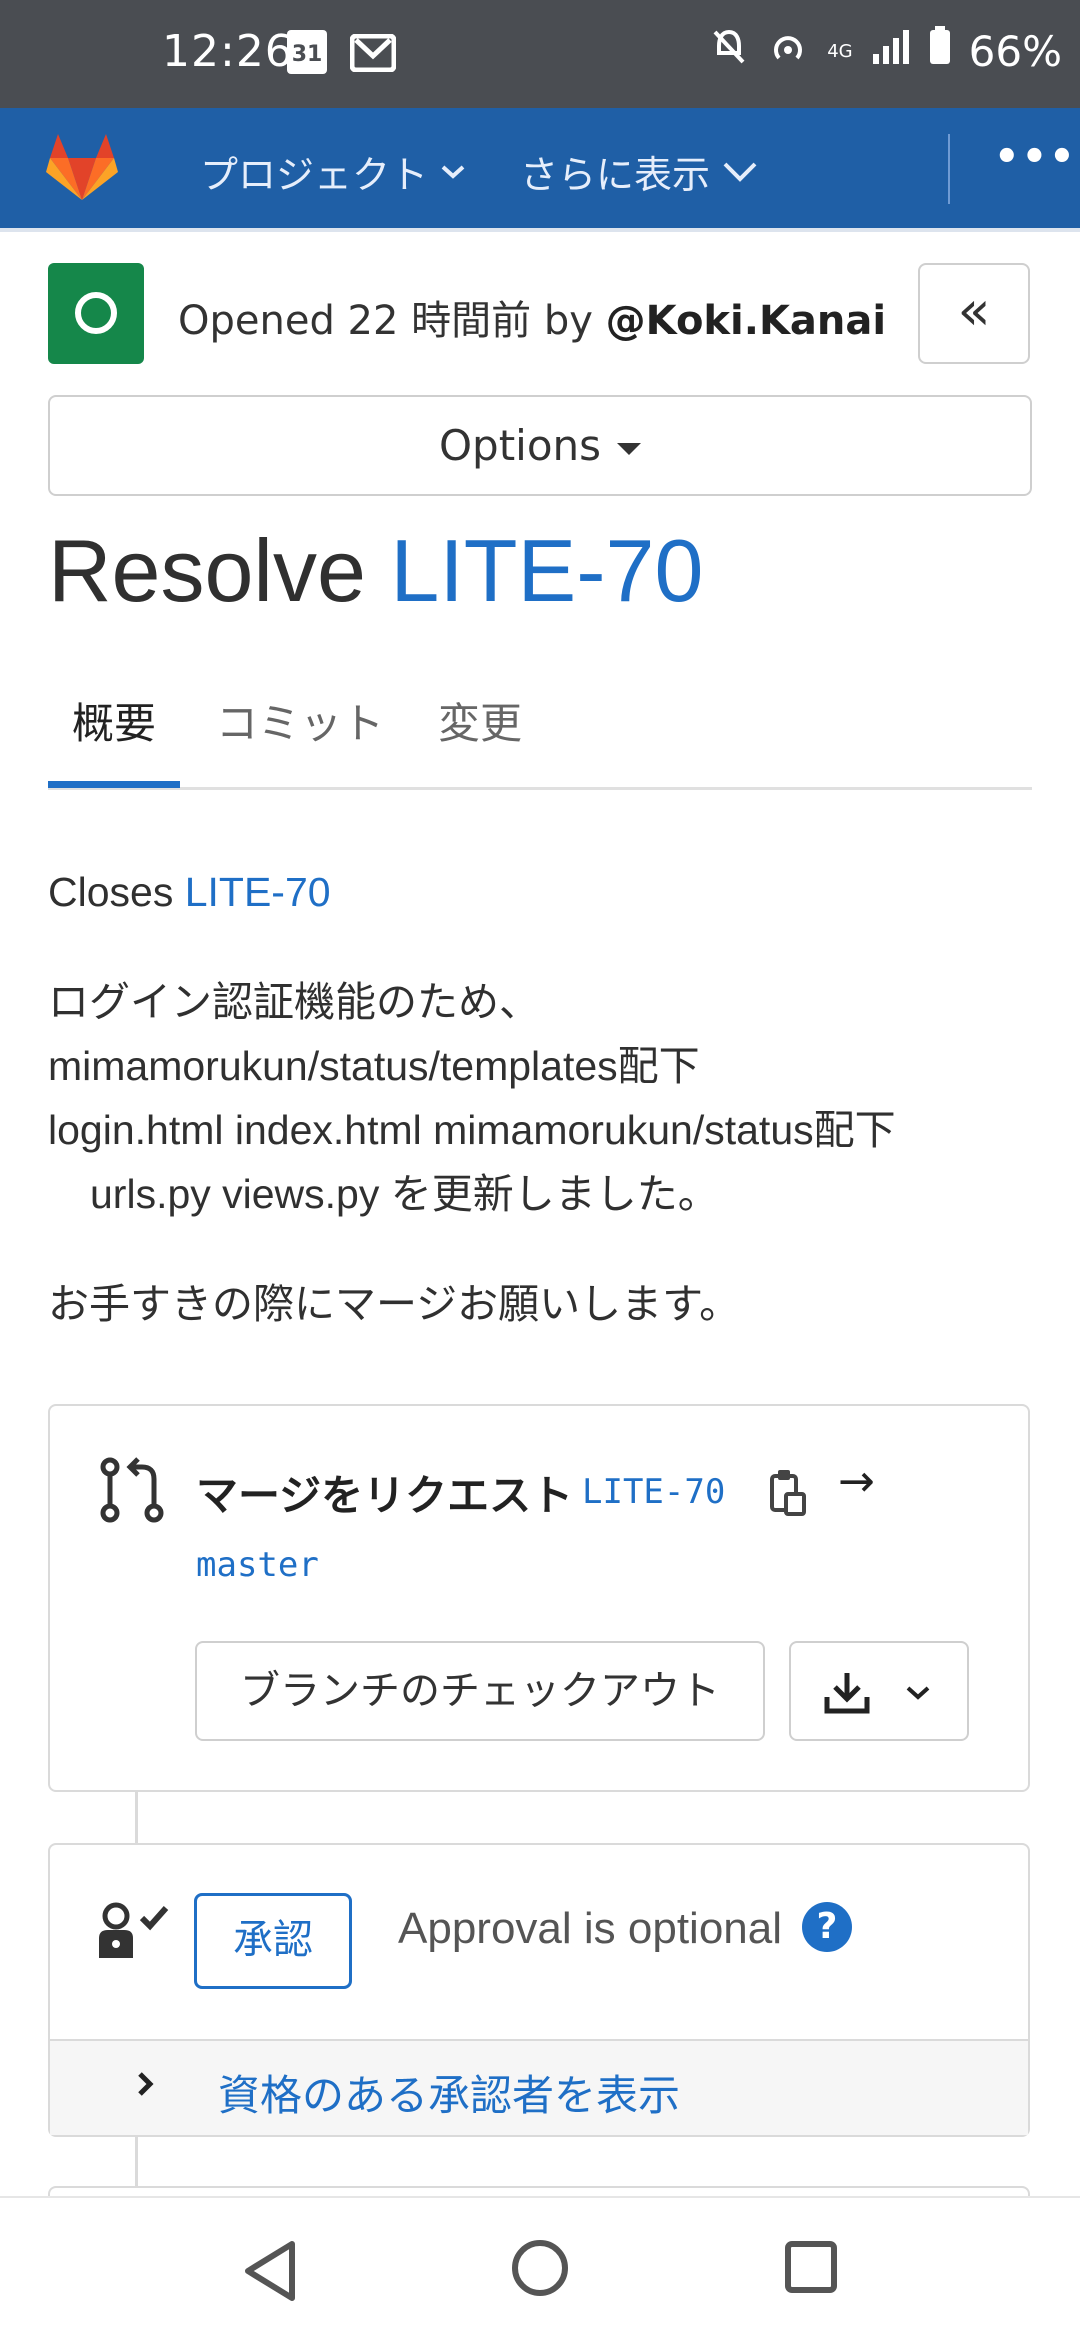 This screenshot has width=1080, height=2340. Describe the element at coordinates (546, 570) in the screenshot. I see `title-issue-link: LITE-70` at that location.